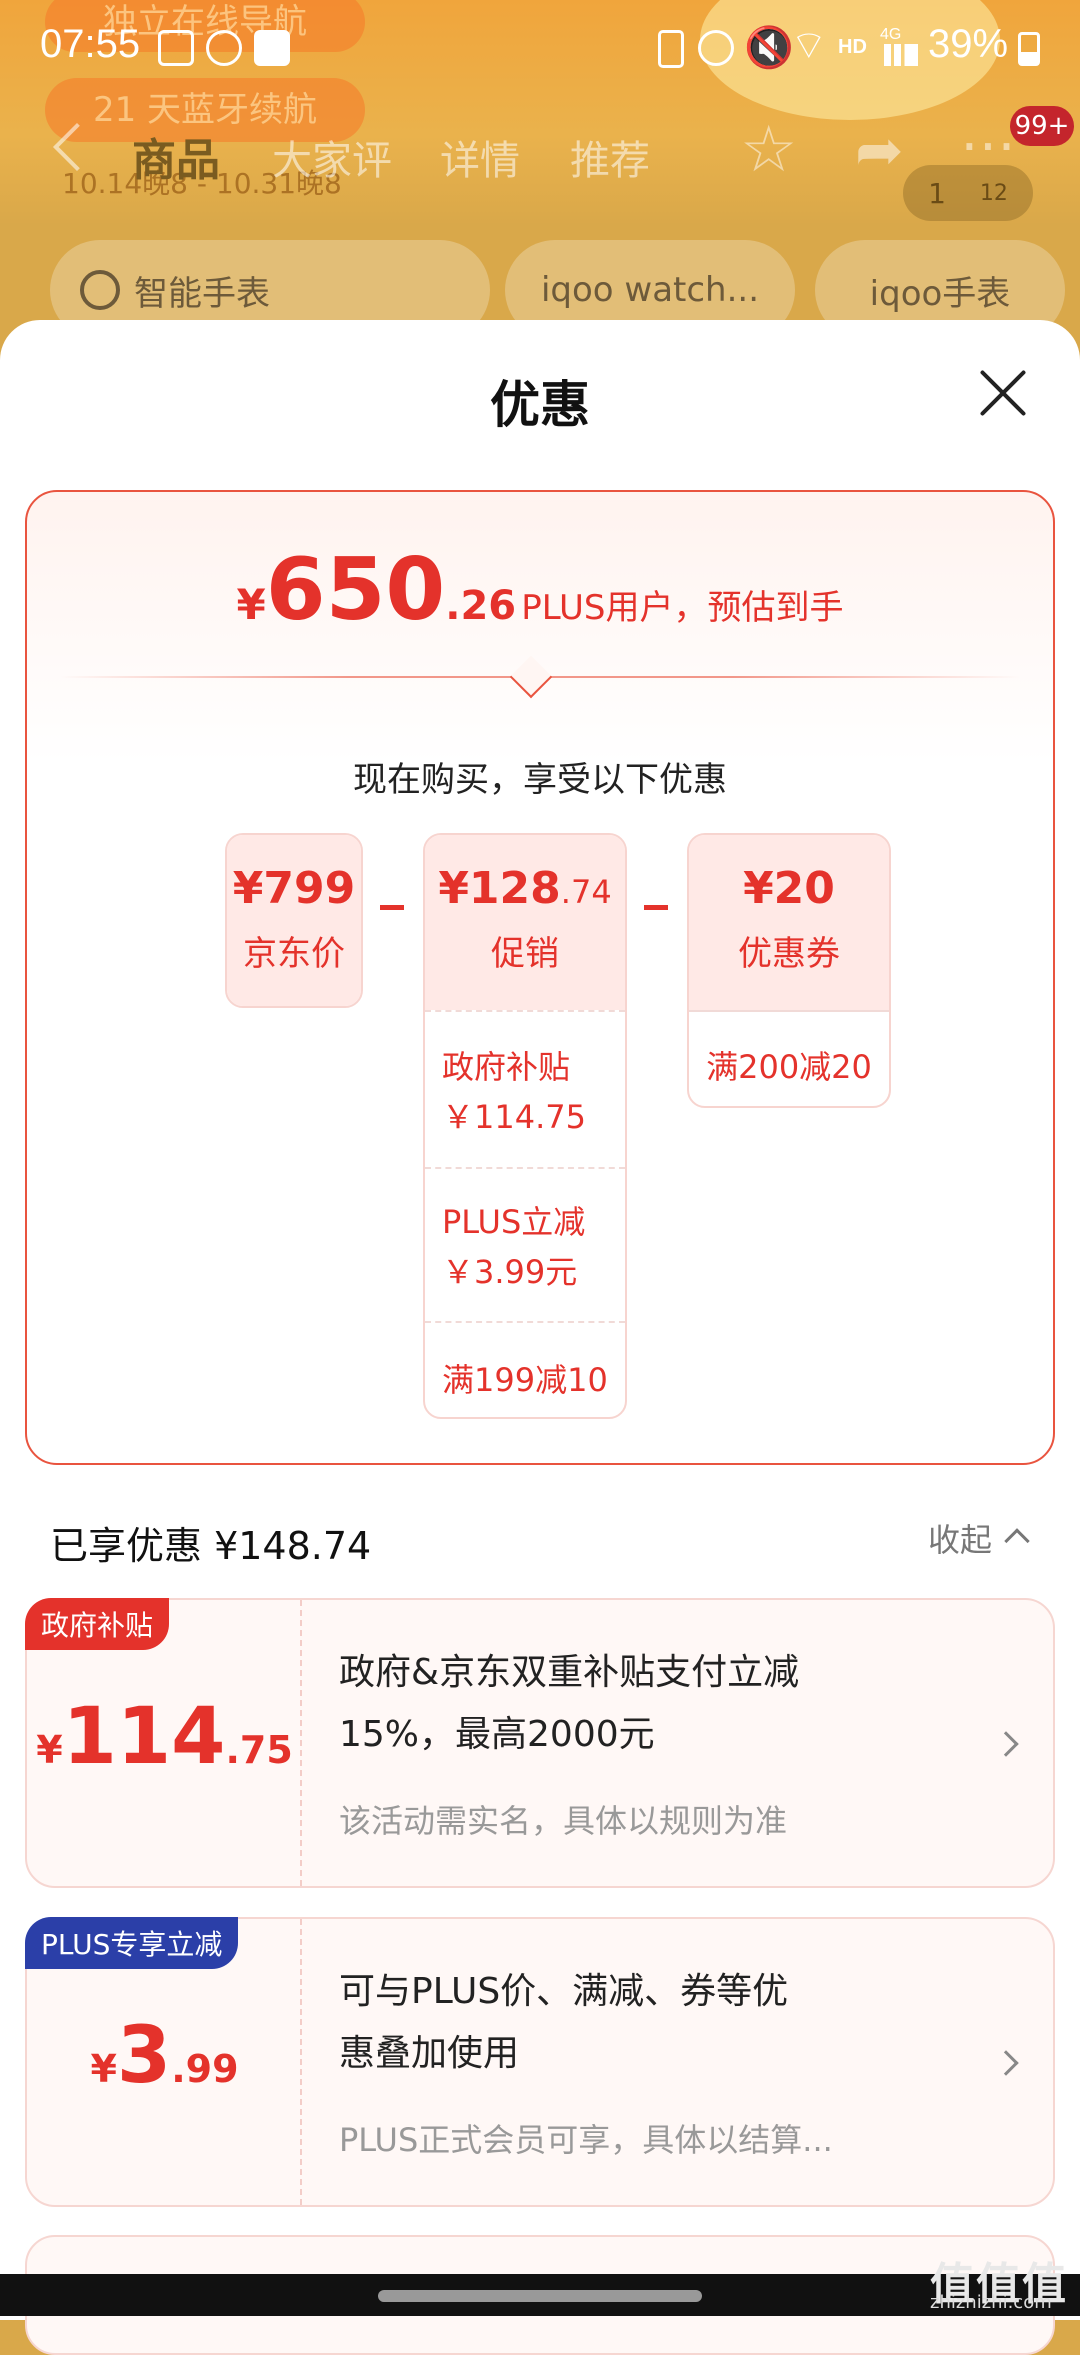 The image size is (1080, 2355). Describe the element at coordinates (540, 780) in the screenshot. I see `buy-now-text: 现在购买，享受以下优惠` at that location.